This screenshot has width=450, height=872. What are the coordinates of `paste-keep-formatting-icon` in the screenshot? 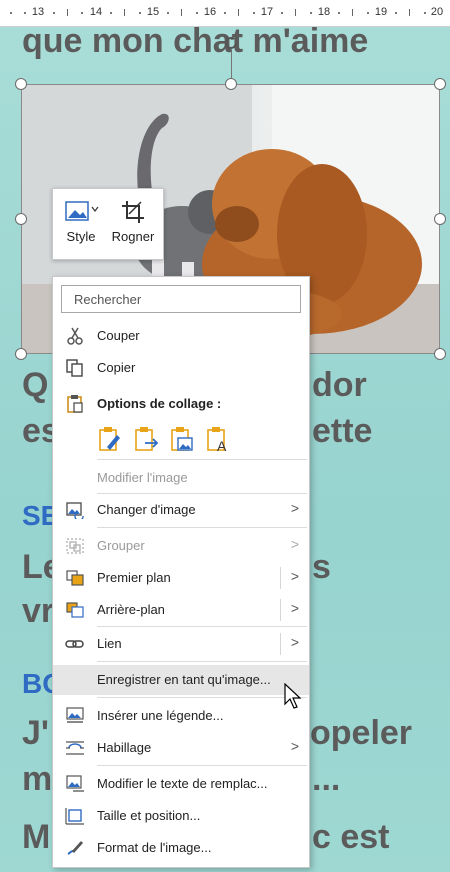 It's located at (110, 439).